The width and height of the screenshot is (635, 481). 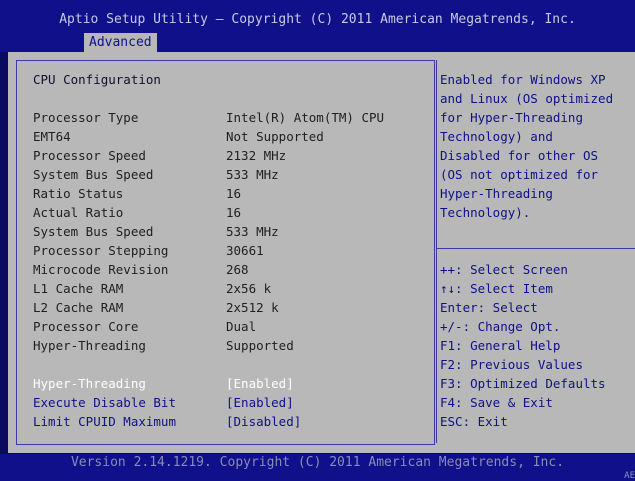 What do you see at coordinates (78, 307) in the screenshot?
I see `info-label: L2 Cache RAM` at bounding box center [78, 307].